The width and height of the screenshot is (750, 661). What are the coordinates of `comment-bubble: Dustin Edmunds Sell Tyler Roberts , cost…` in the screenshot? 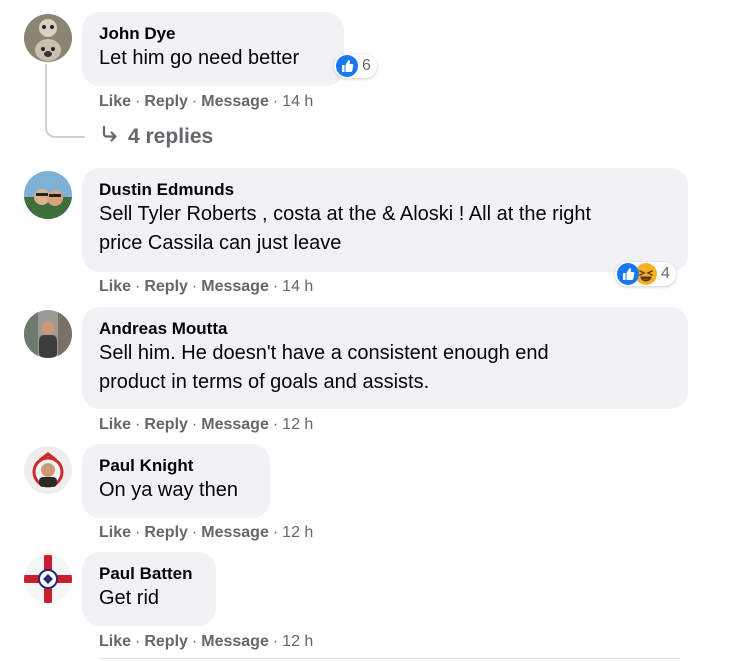 It's located at (385, 220).